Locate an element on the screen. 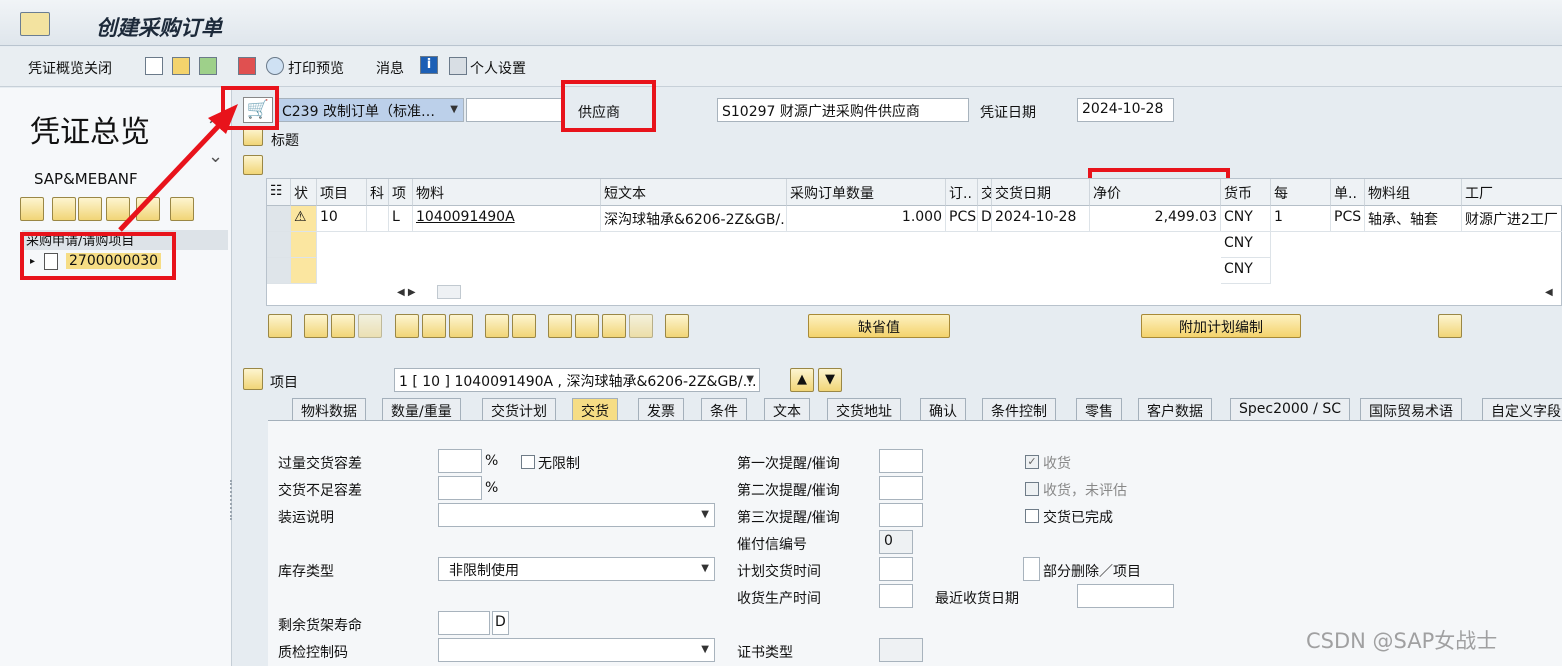 This screenshot has height=666, width=1562. column-header: 状 is located at coordinates (304, 192).